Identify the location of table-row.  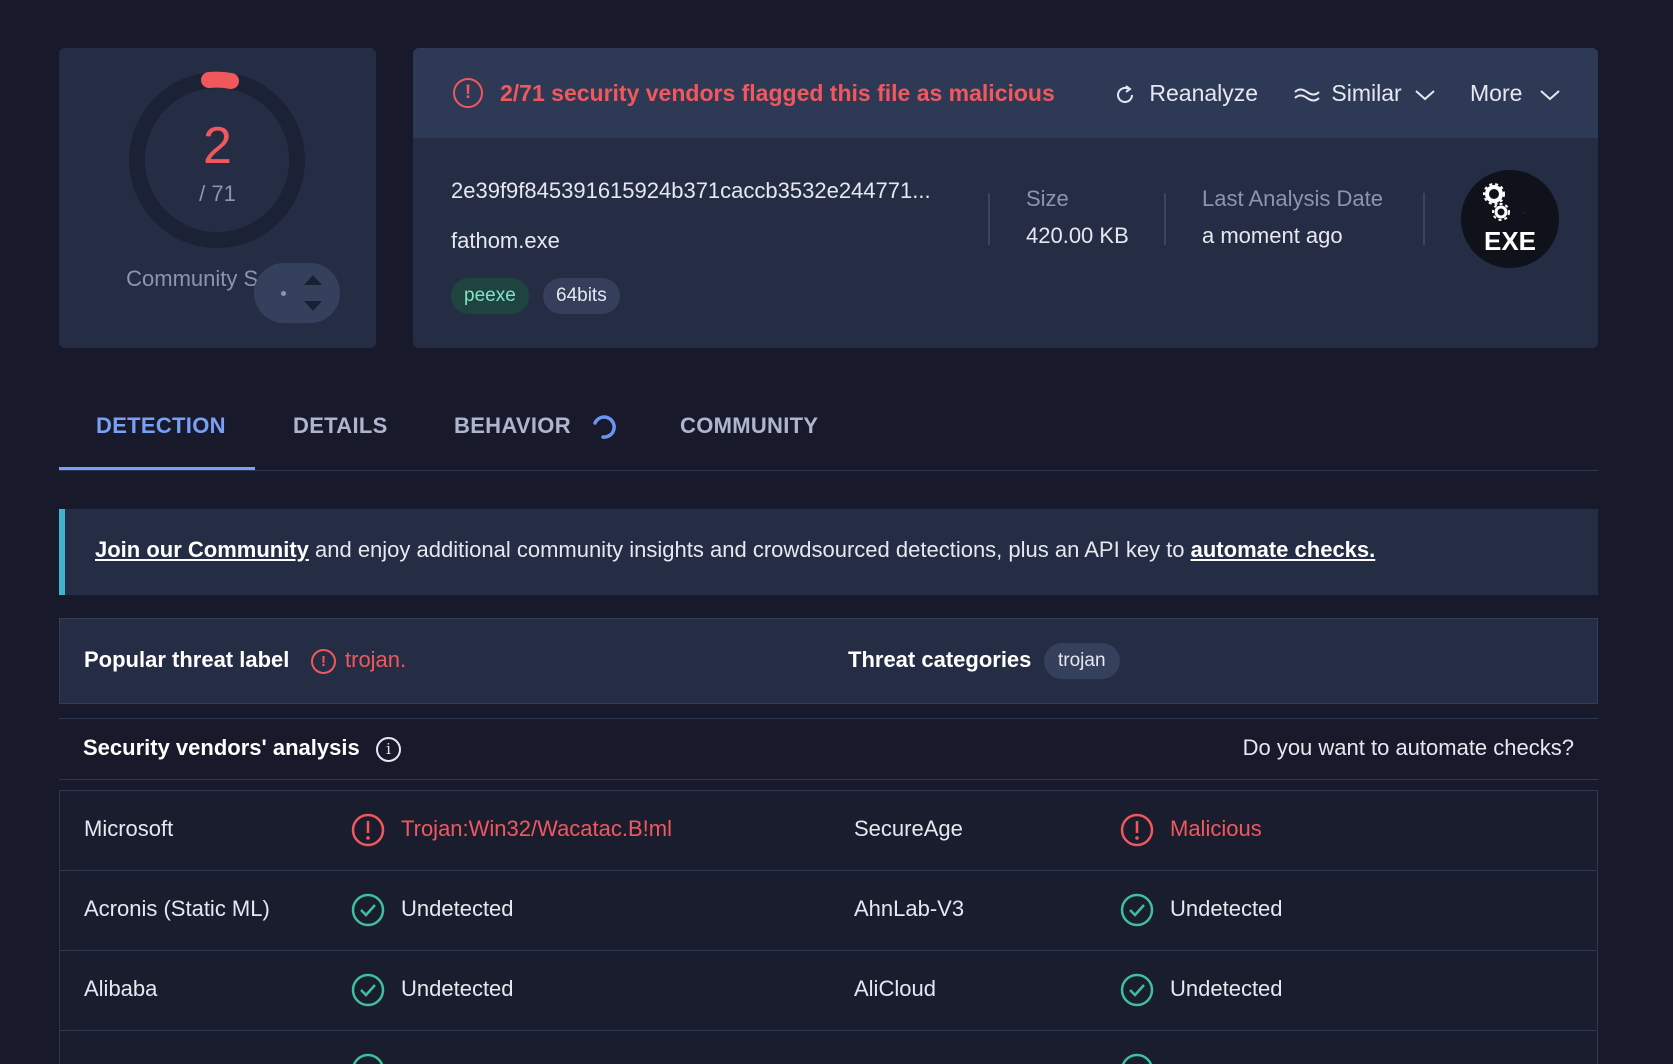
(828, 1047).